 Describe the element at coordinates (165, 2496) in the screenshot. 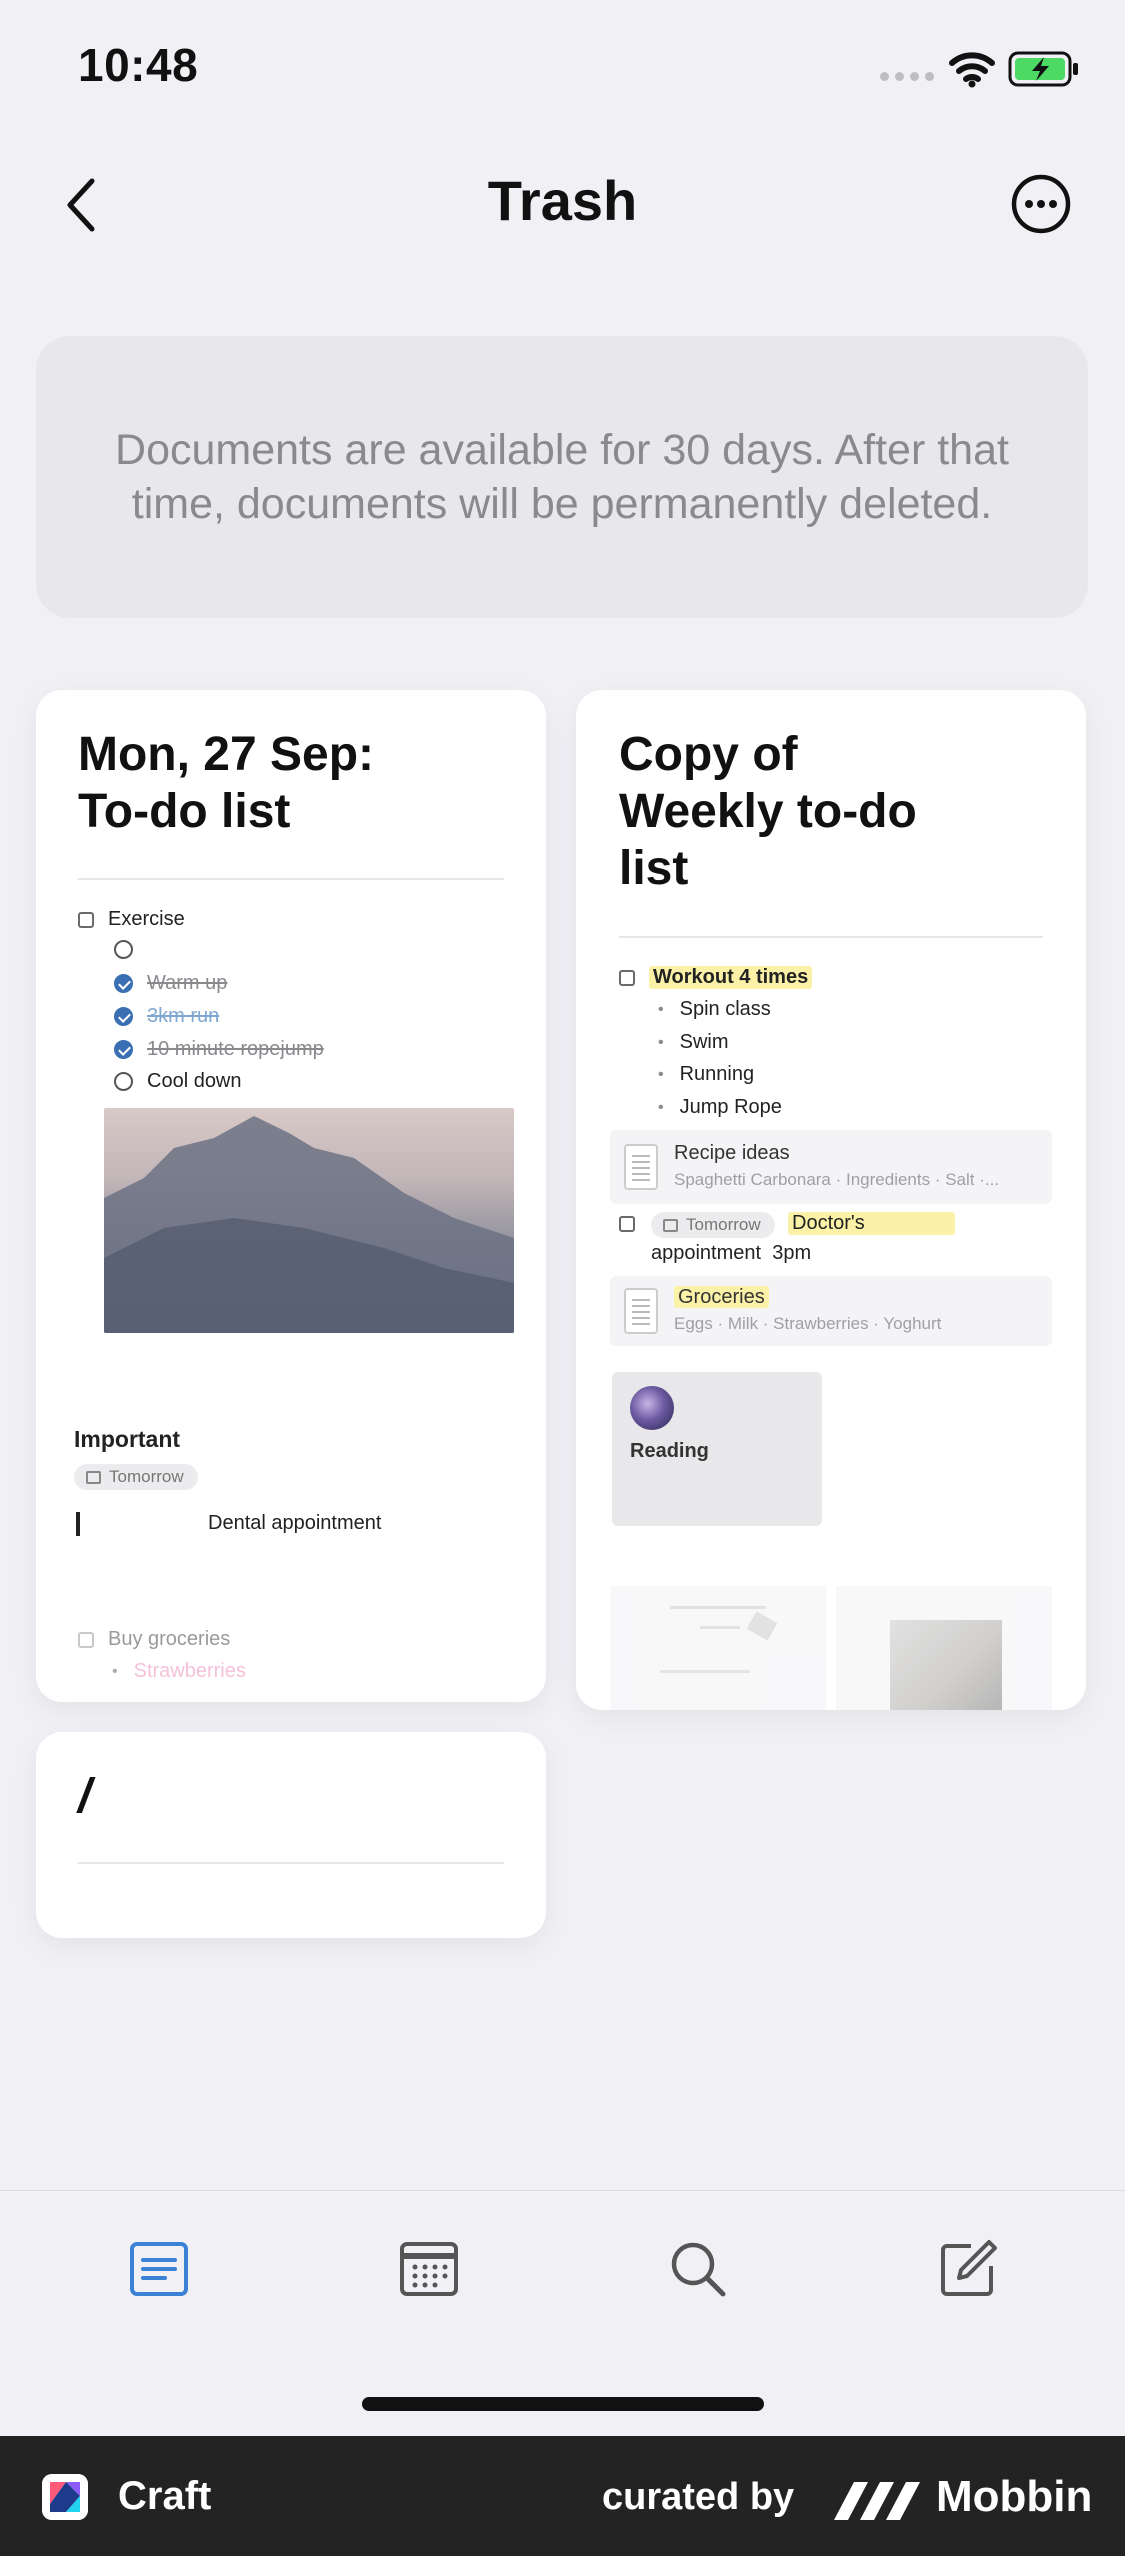

I see `app-name: Craft` at that location.